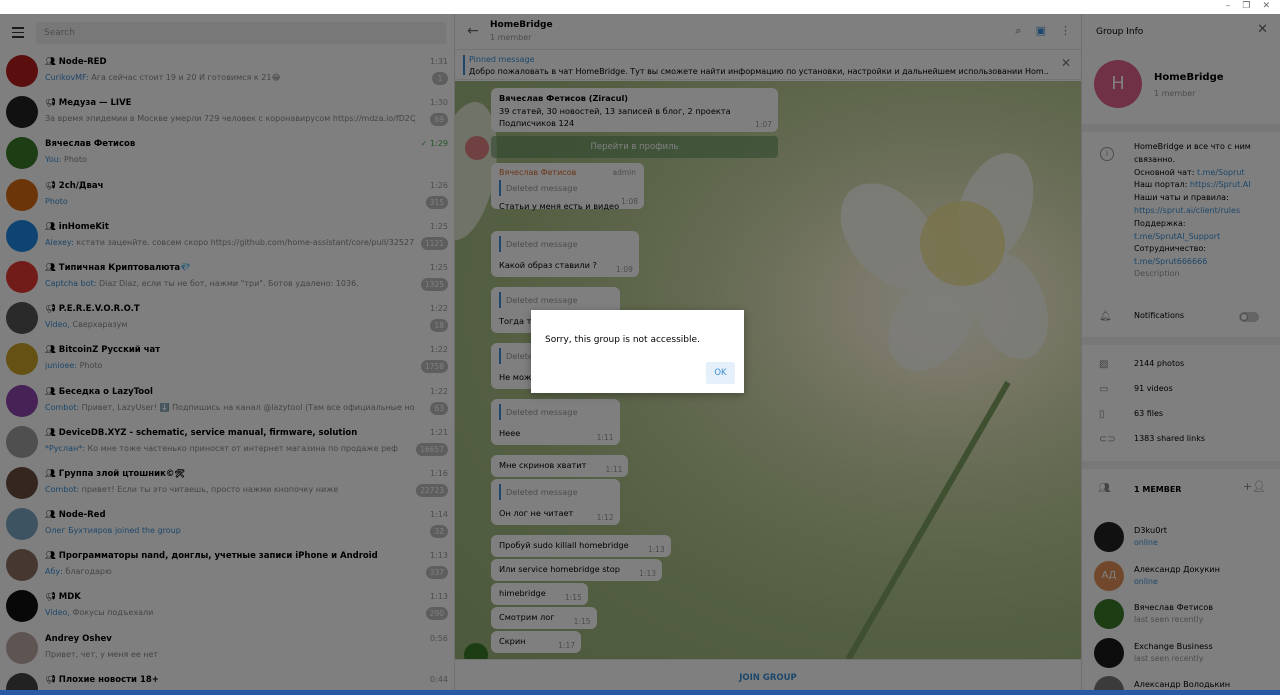 The image size is (1280, 695). What do you see at coordinates (720, 373) in the screenshot?
I see `ok-button: OK` at bounding box center [720, 373].